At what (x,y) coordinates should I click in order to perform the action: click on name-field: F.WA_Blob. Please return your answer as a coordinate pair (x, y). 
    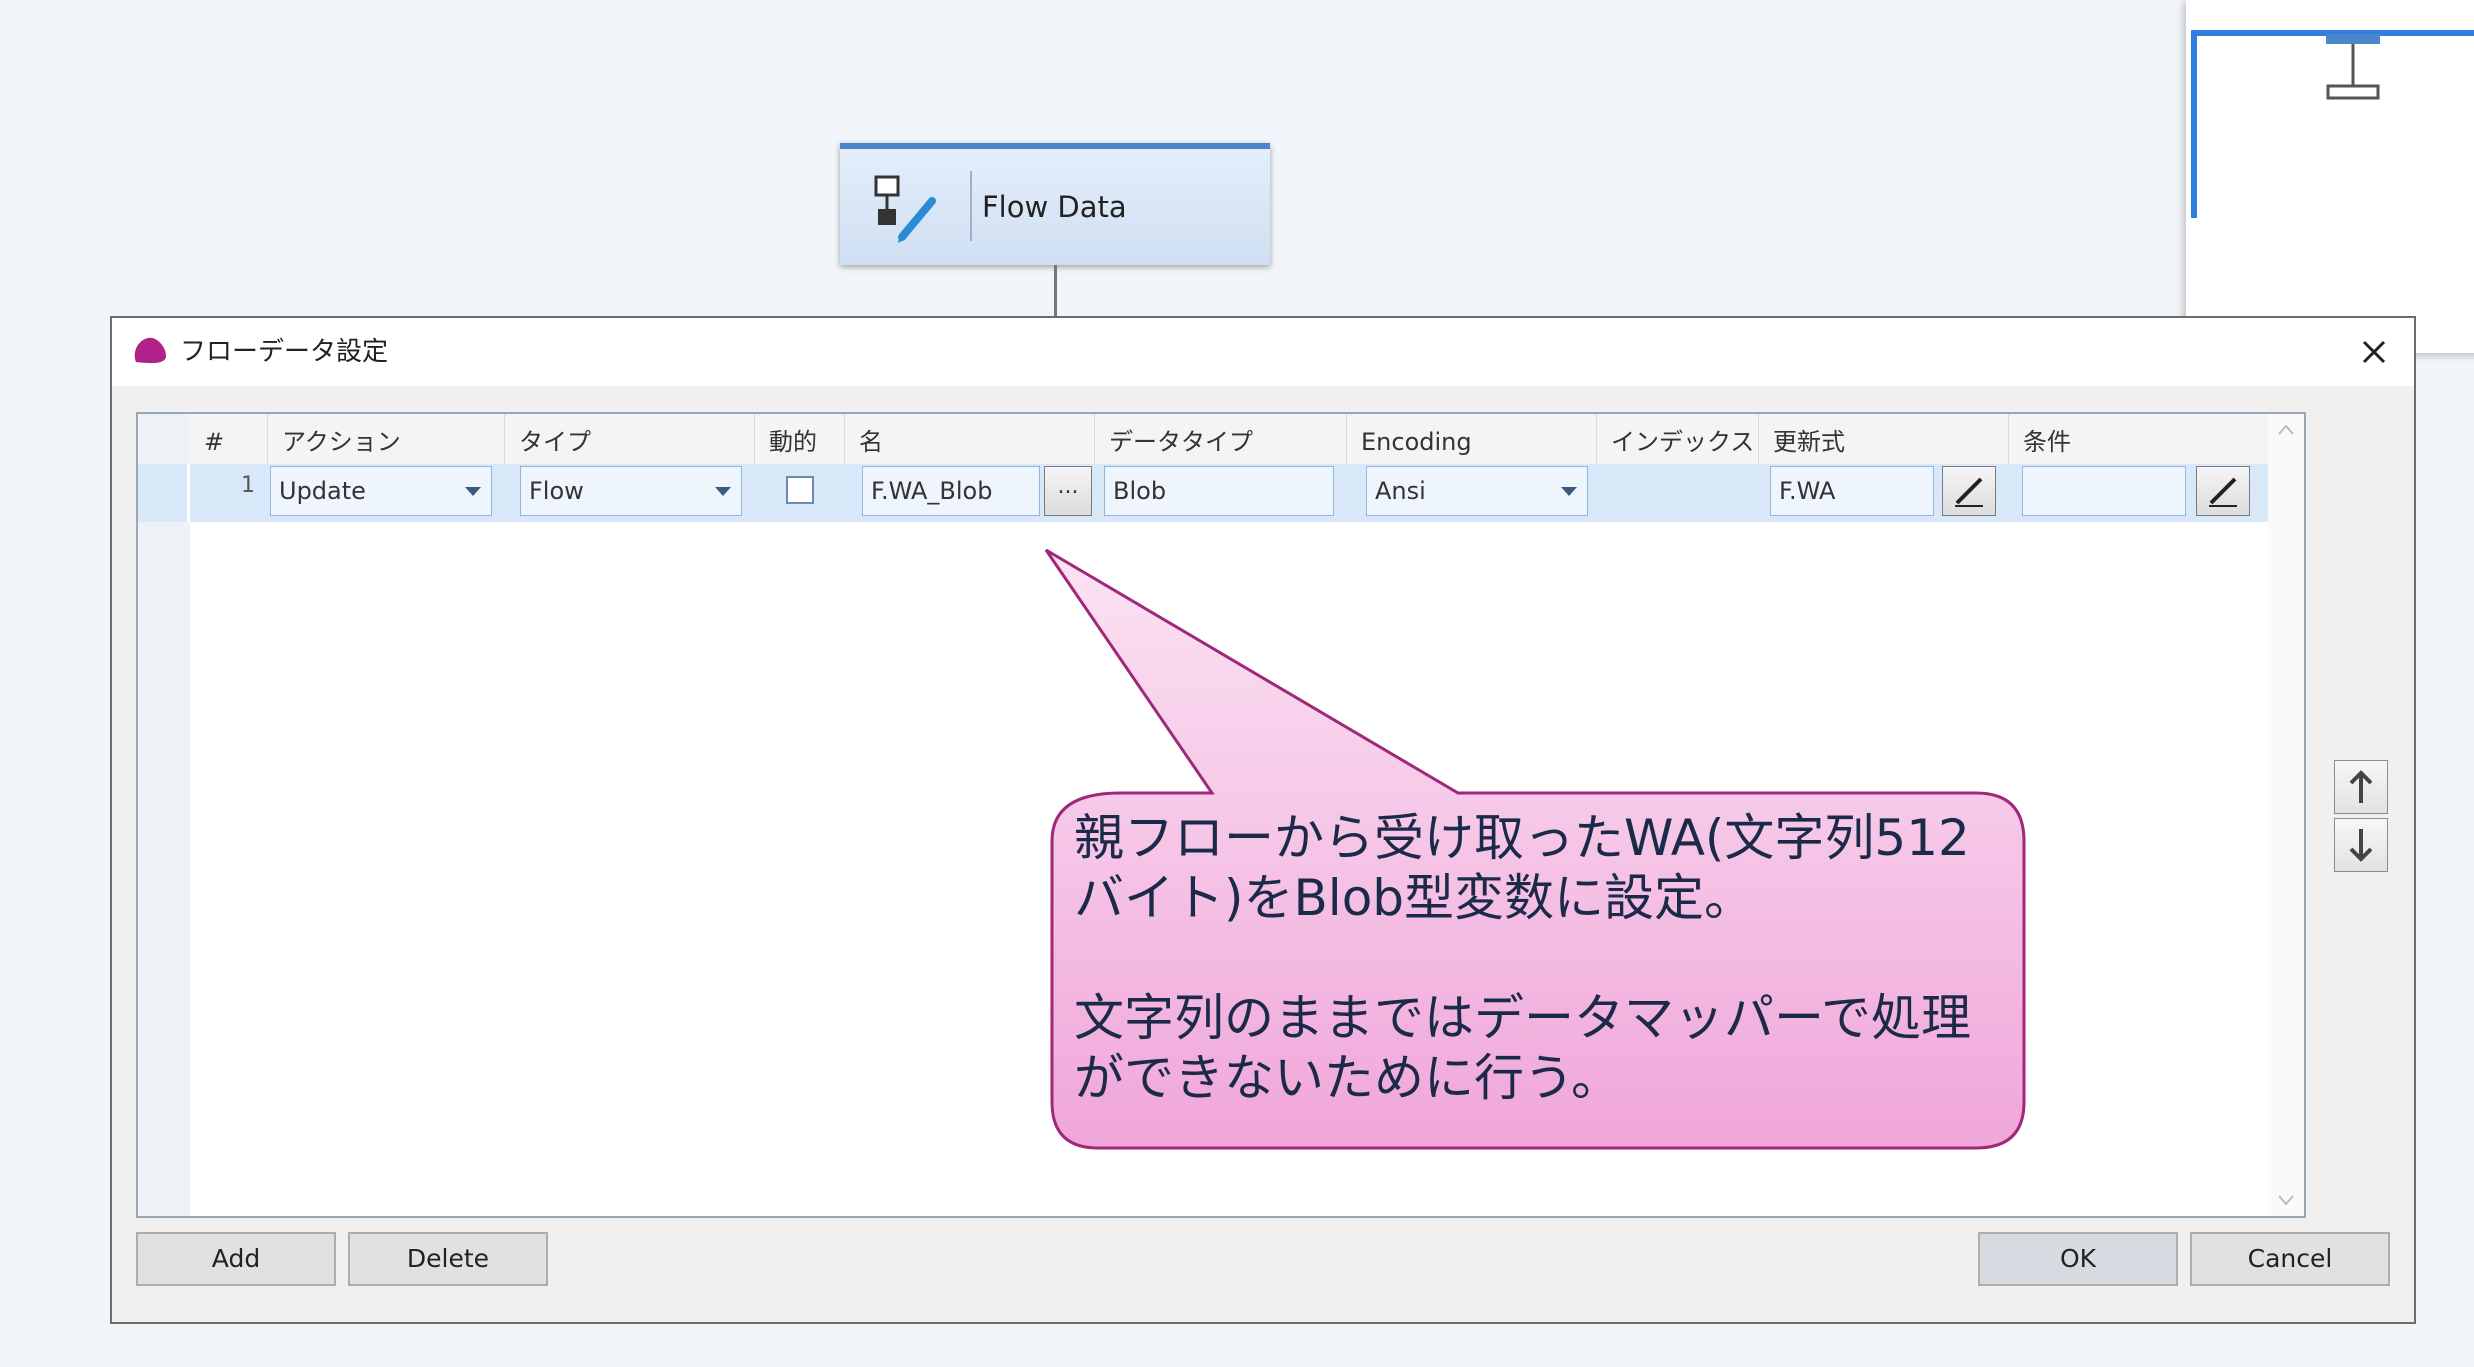
    Looking at the image, I should click on (951, 491).